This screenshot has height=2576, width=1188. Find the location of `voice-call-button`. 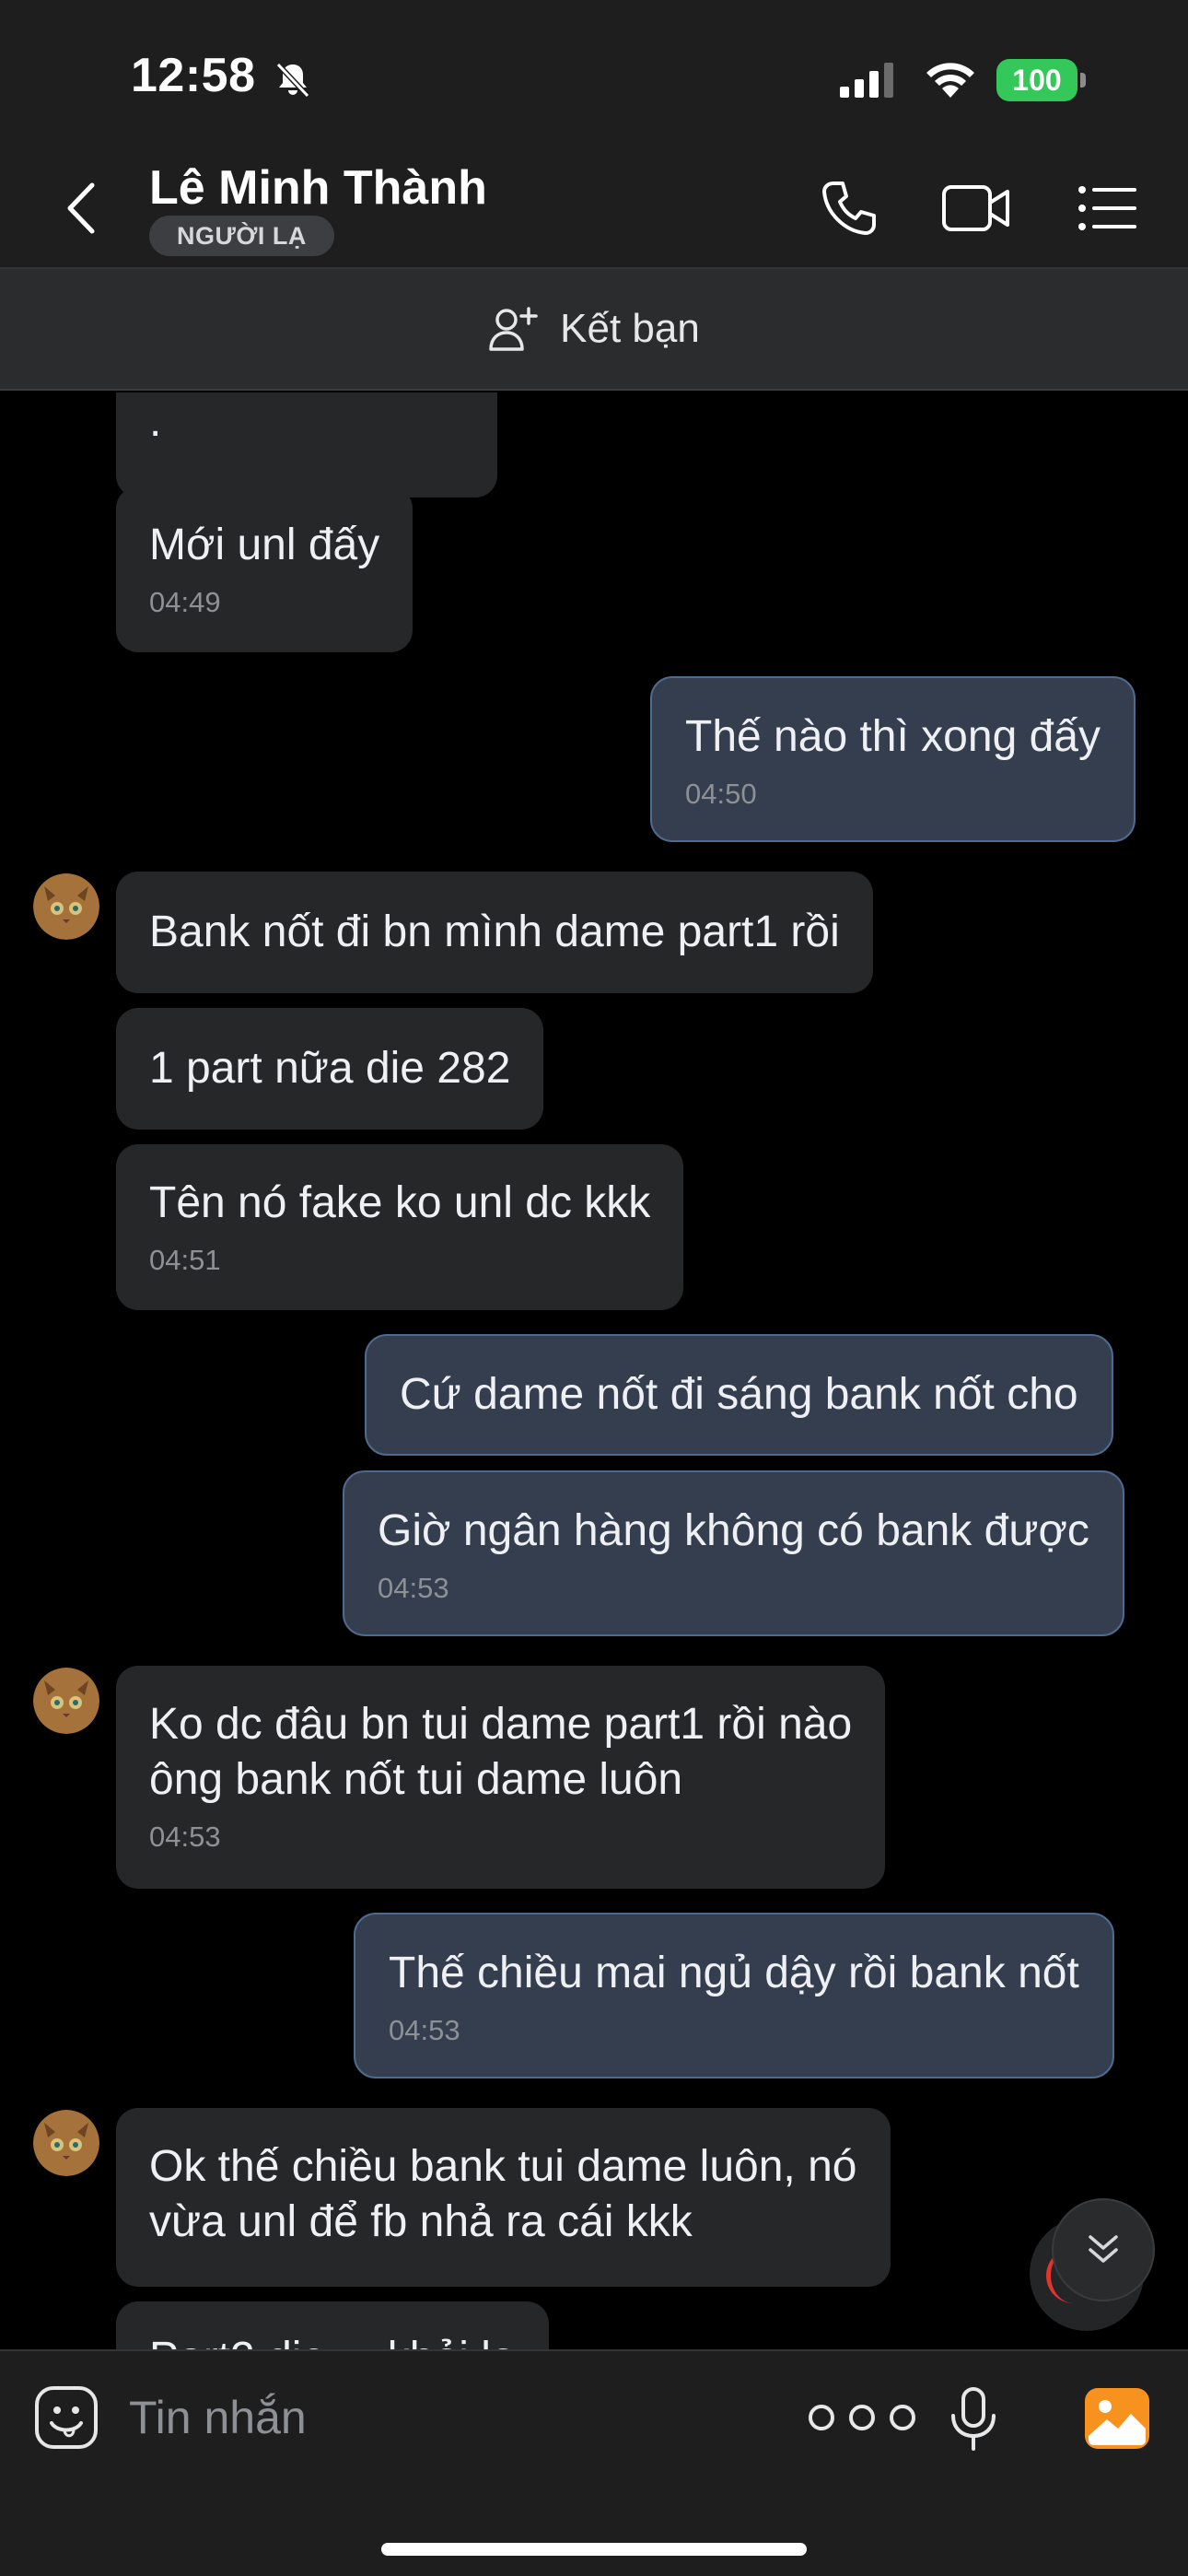

voice-call-button is located at coordinates (849, 208).